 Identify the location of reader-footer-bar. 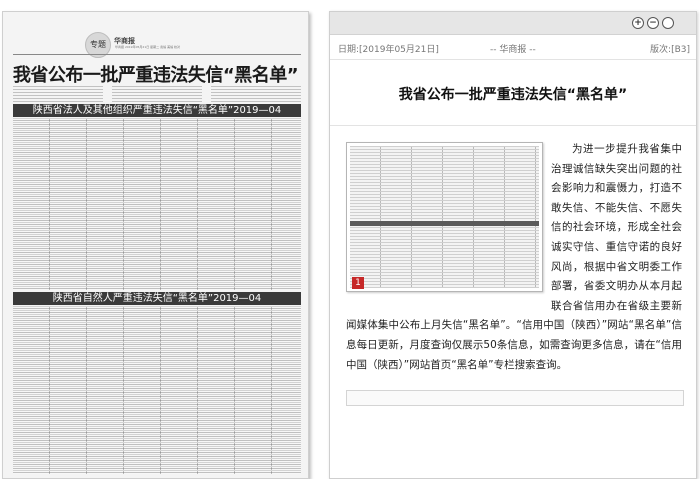
(515, 398).